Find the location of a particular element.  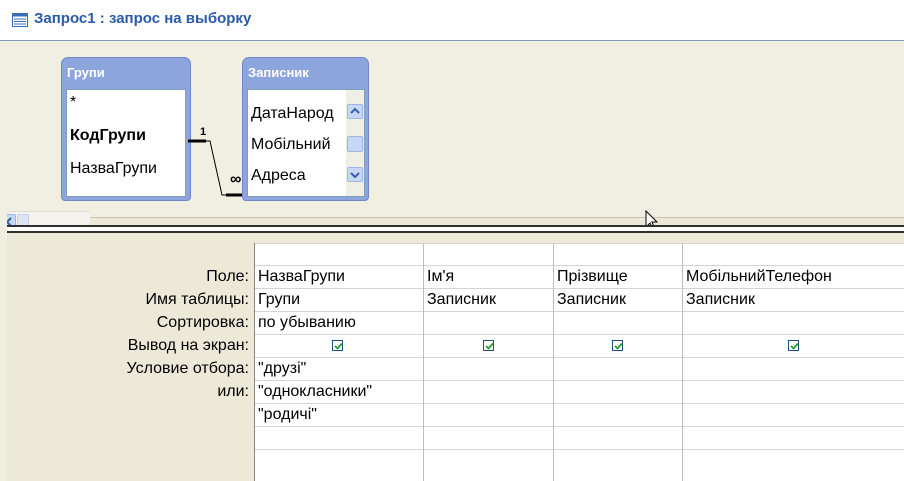

table-groups: Групи * КодГрупи НазваГрупи is located at coordinates (126, 129).